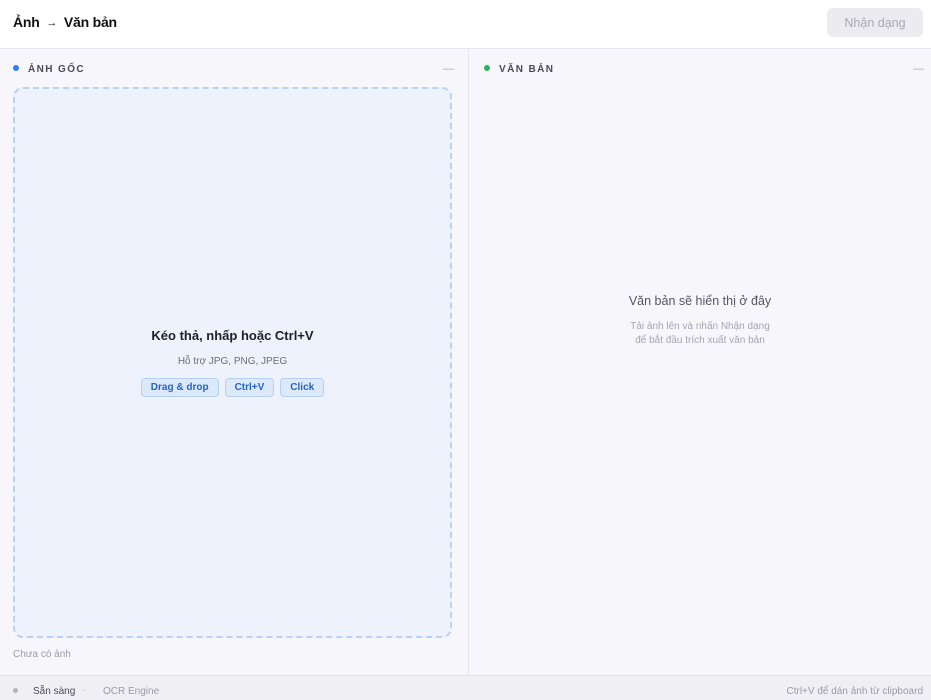  What do you see at coordinates (54, 691) in the screenshot?
I see `status-state: Sẵn sàng` at bounding box center [54, 691].